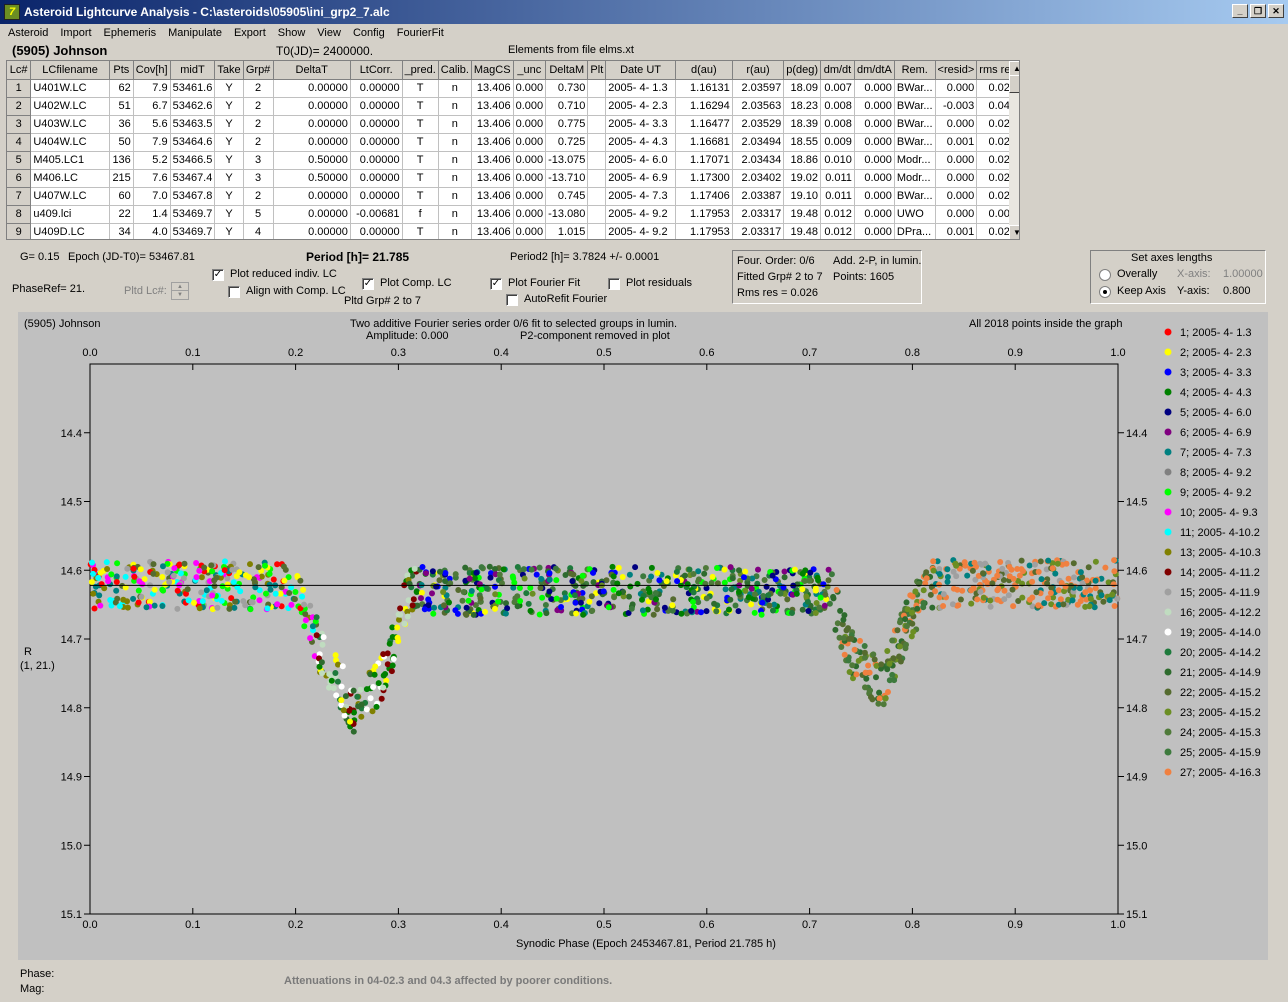 The image size is (1288, 1002). I want to click on table-cell: 18.09, so click(802, 88).